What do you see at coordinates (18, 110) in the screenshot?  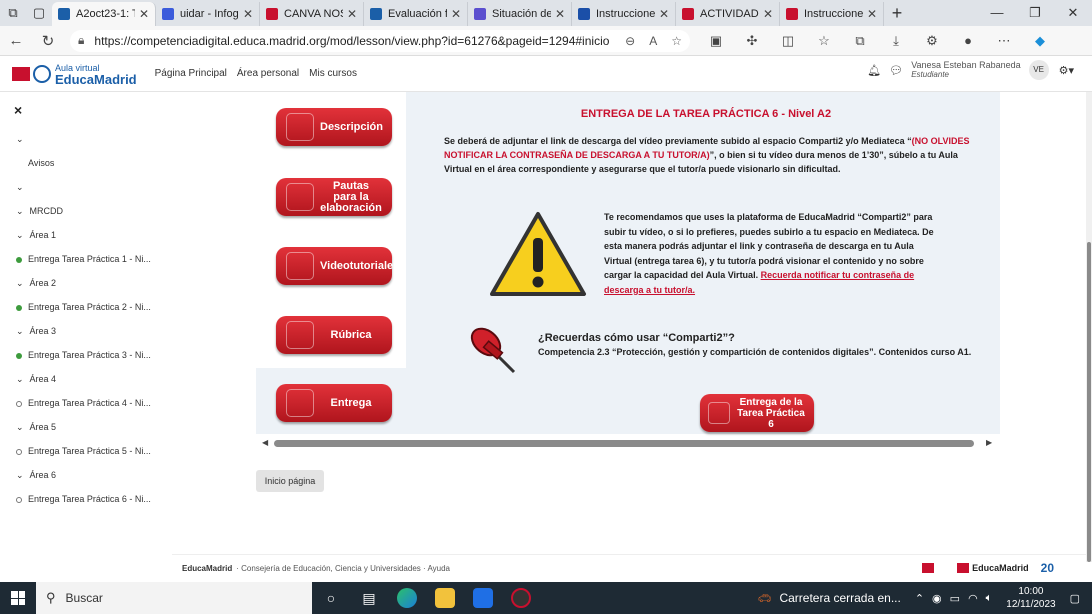 I see `close-sidebar-icon: ×` at bounding box center [18, 110].